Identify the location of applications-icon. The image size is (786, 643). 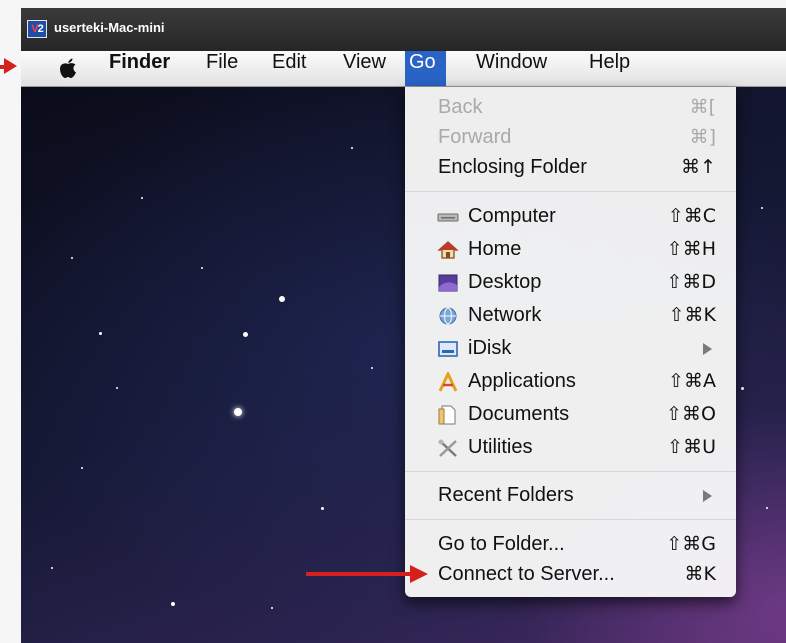
(448, 382).